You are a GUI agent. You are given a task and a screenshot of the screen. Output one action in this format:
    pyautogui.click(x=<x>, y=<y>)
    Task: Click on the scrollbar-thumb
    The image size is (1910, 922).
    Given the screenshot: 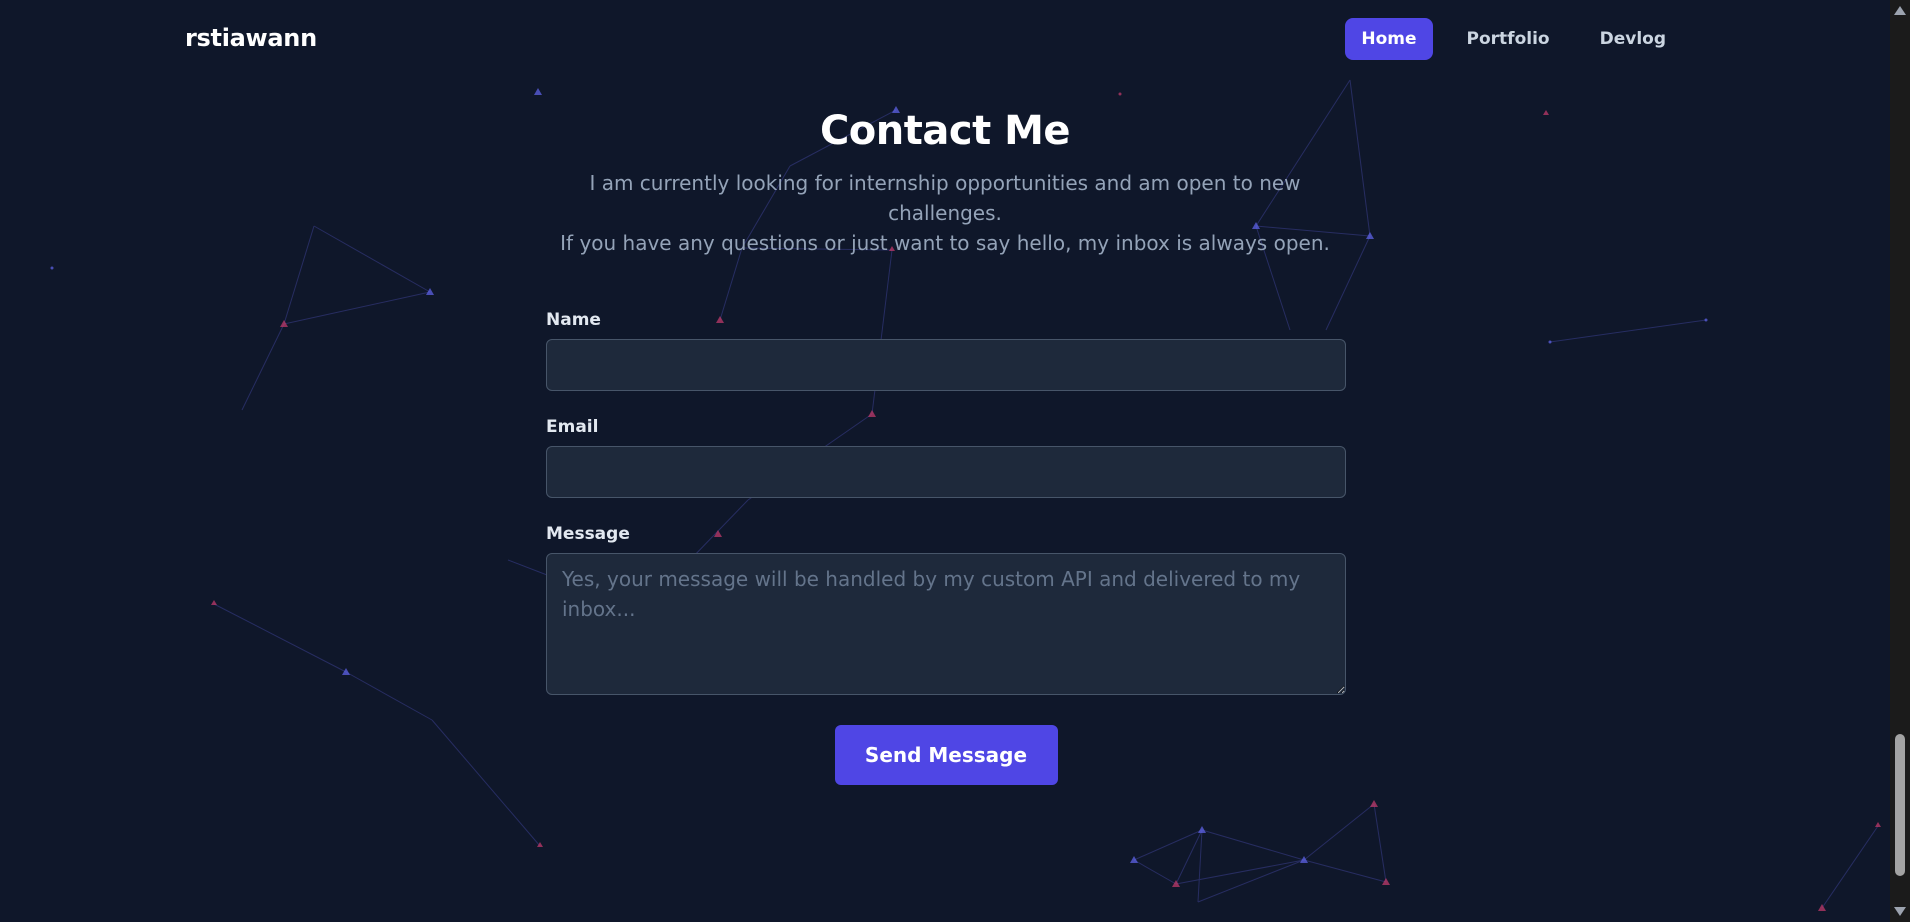 What is the action you would take?
    pyautogui.click(x=1900, y=805)
    